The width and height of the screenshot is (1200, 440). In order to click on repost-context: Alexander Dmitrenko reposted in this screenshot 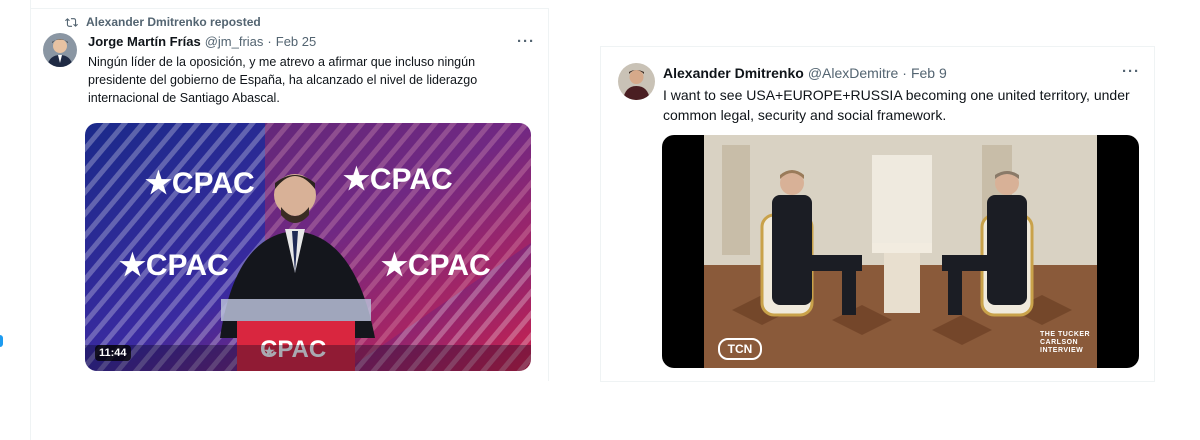, I will do `click(163, 22)`.